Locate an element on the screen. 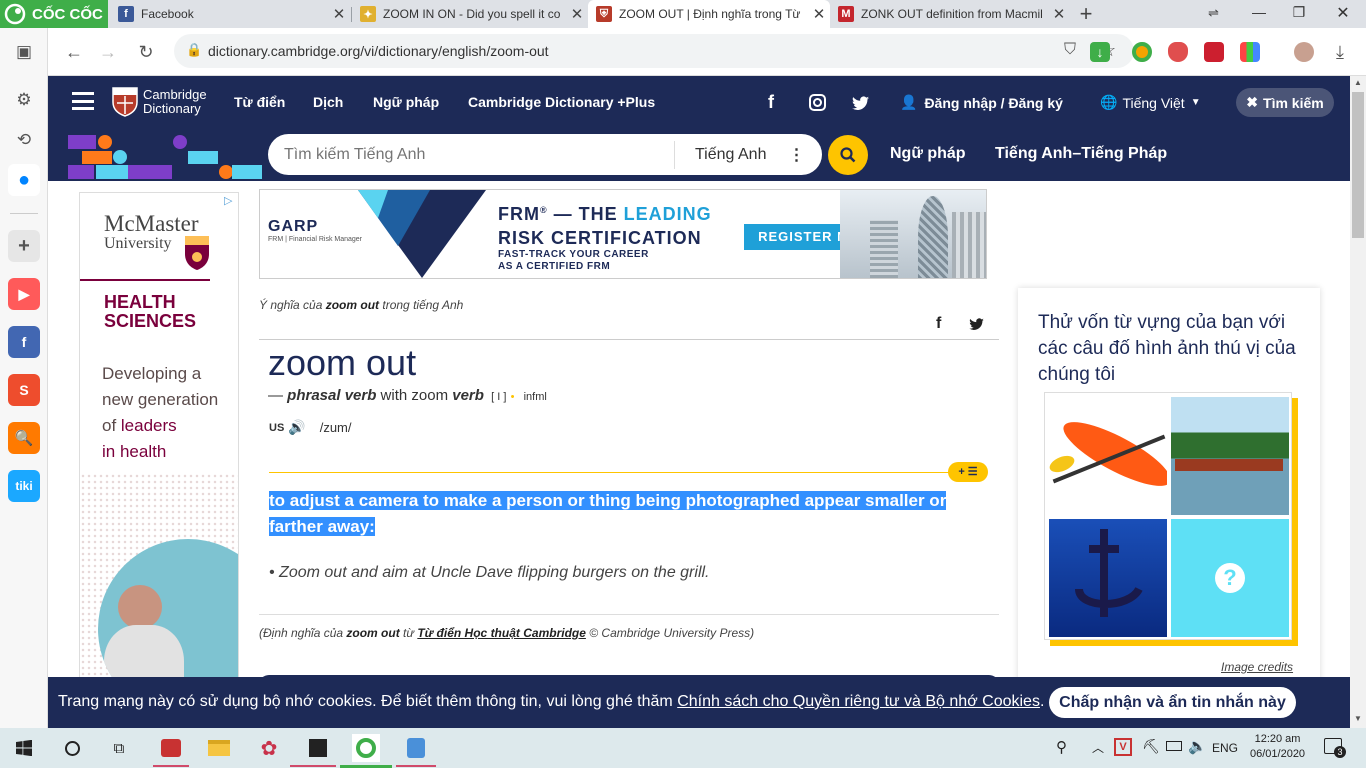 The image size is (1366, 768). windows-start-icon is located at coordinates (24, 748).